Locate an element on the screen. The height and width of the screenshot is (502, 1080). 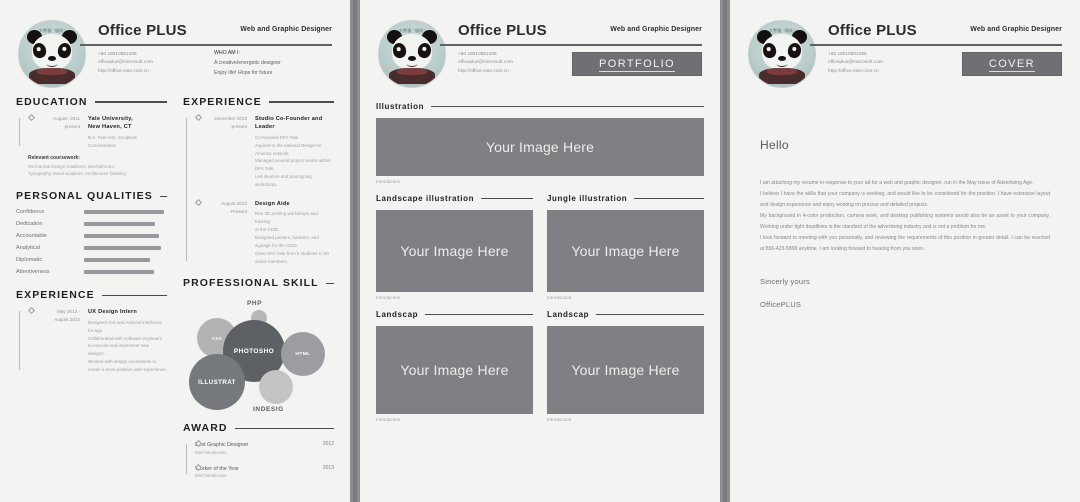
quality-row: Diplomatic is located at coordinates (91, 260).